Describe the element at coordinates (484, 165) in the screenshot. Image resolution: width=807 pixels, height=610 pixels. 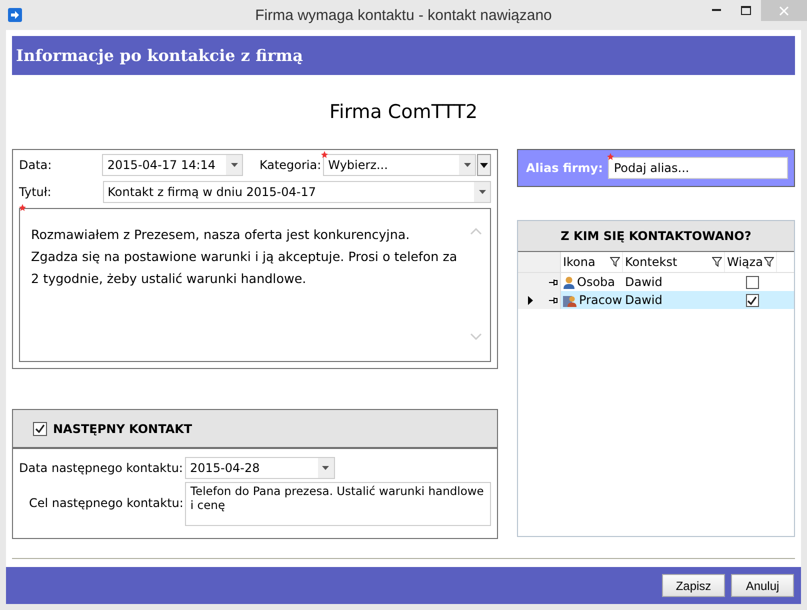
I see `dropdown-button` at that location.